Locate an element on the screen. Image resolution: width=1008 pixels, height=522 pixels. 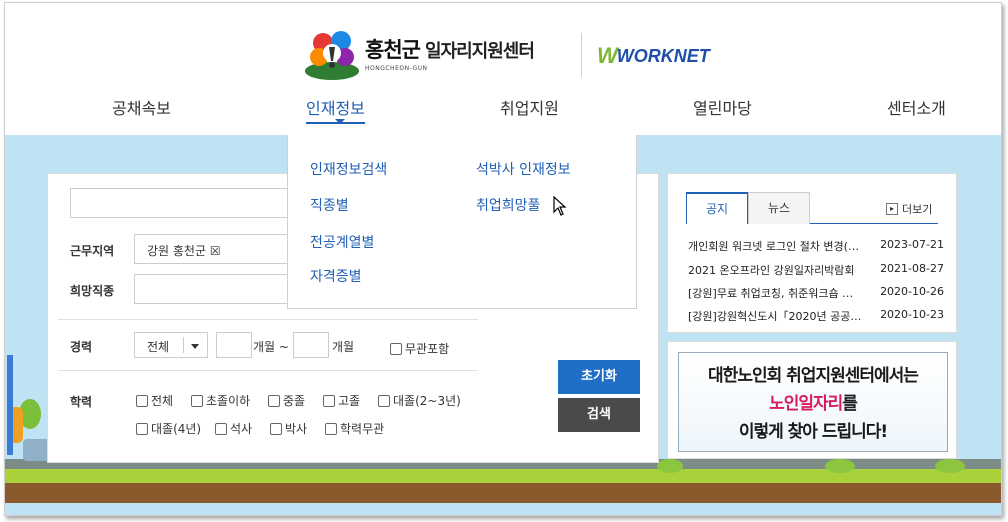
notice-date: 2020-10-26 is located at coordinates (912, 291).